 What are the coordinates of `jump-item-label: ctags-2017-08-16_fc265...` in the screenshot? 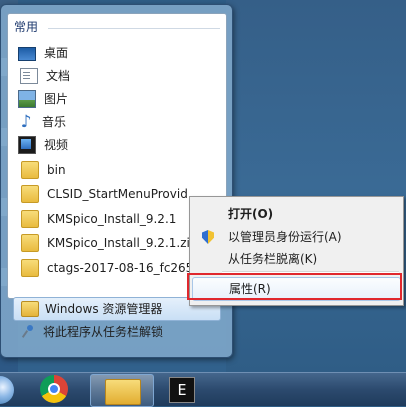 It's located at (126, 268).